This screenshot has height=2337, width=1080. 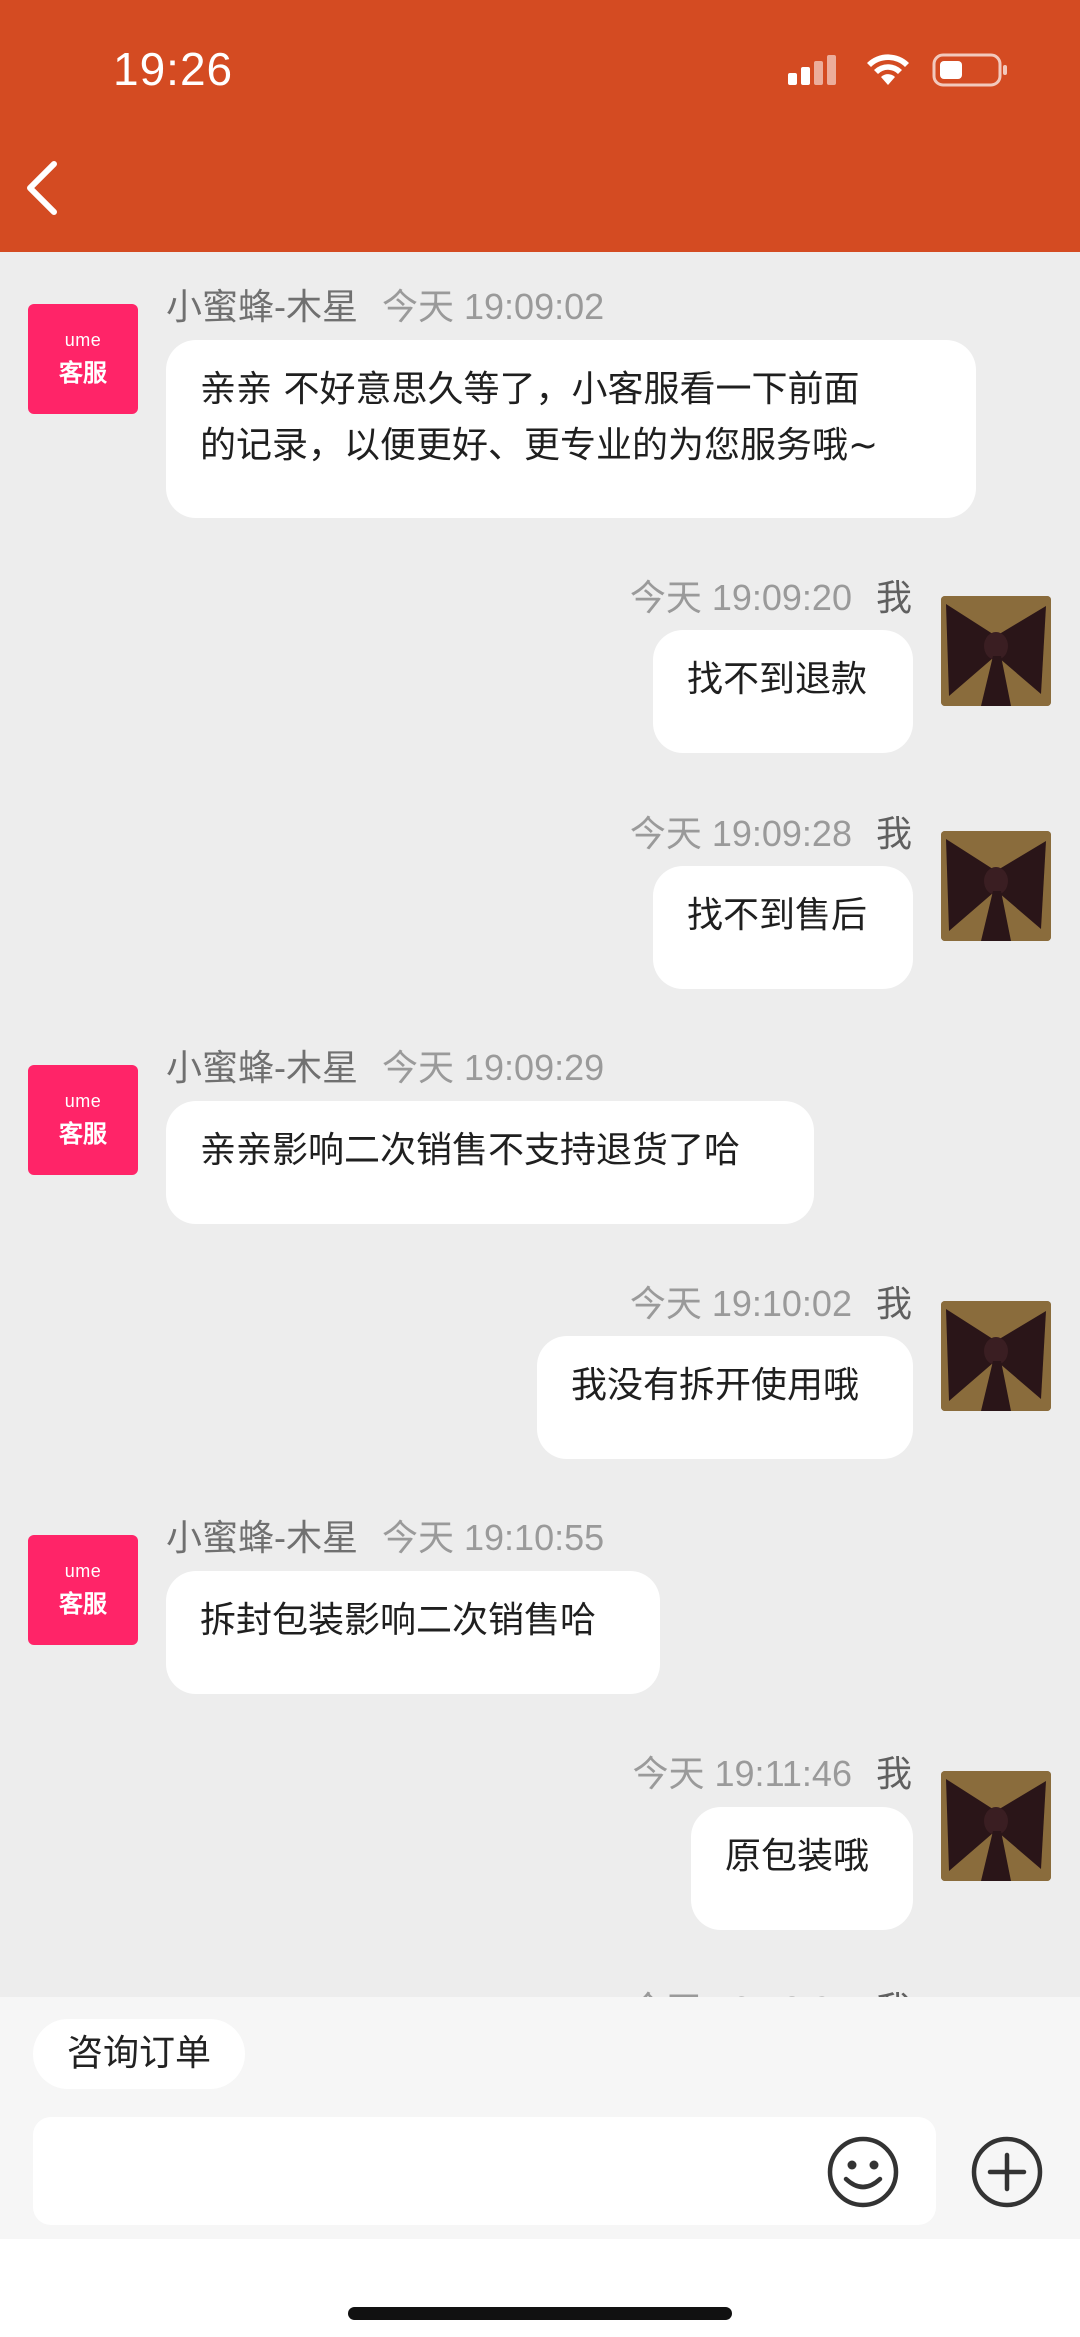 I want to click on home-area, so click(x=540, y=2288).